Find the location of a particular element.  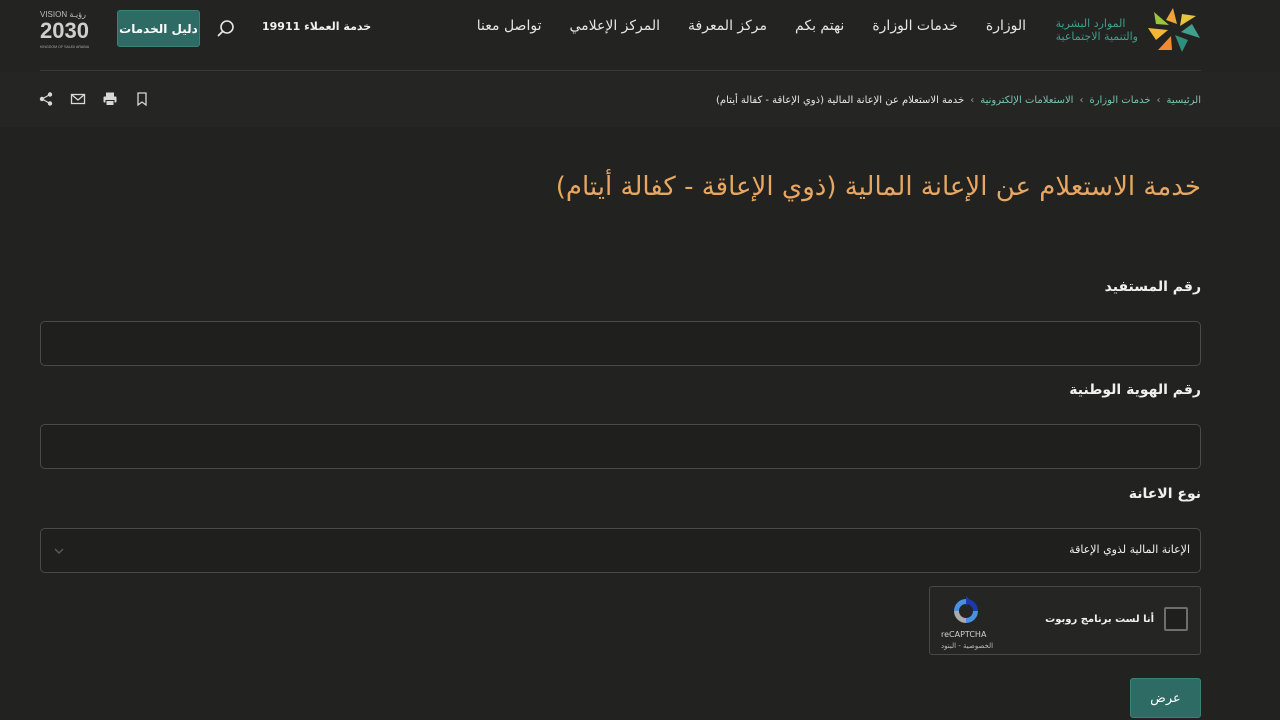

submit-button: عرض is located at coordinates (1165, 698).